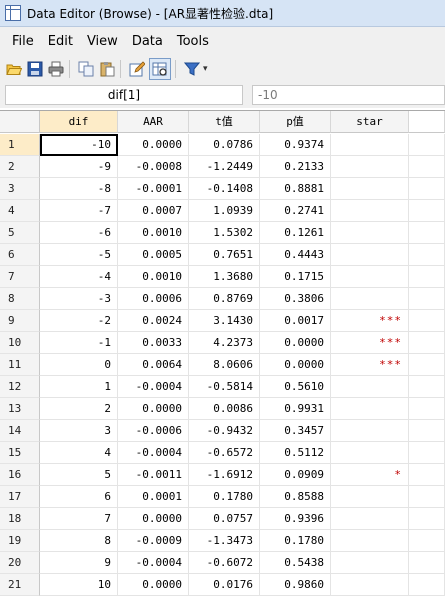  Describe the element at coordinates (79, 343) in the screenshot. I see `cell-dif: -1` at that location.